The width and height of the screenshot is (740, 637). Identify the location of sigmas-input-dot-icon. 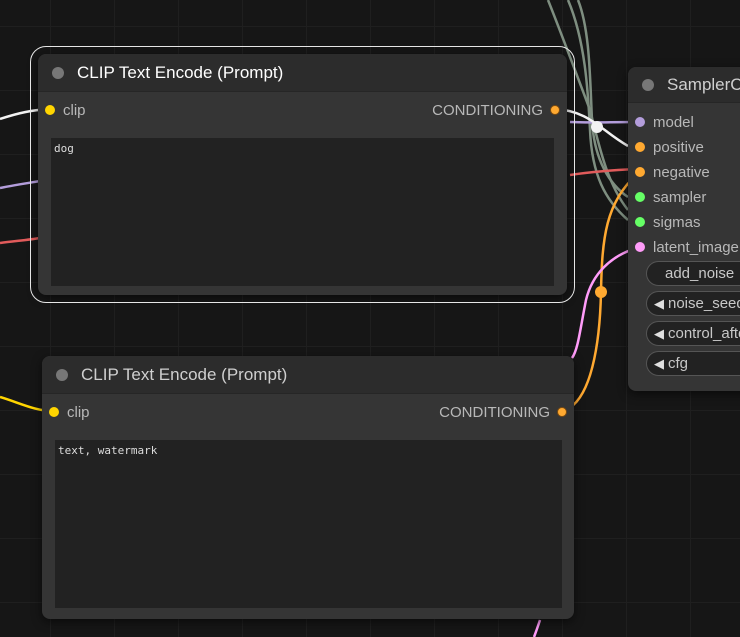
(640, 222).